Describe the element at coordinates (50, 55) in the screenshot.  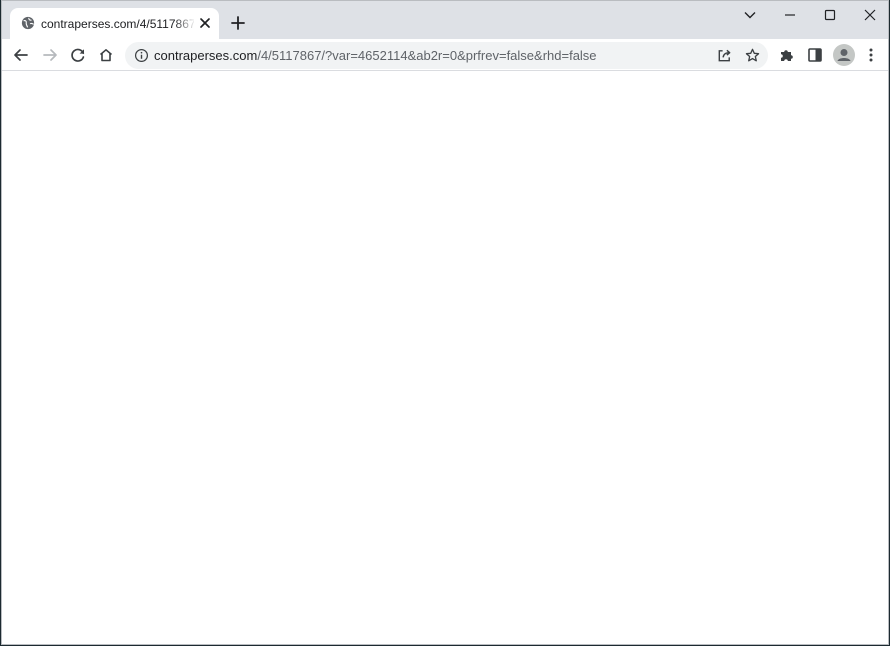
I see `forward-button-icon` at that location.